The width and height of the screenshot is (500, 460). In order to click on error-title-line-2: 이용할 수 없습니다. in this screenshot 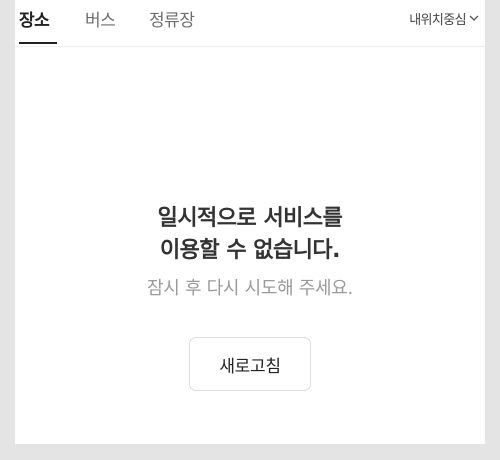, I will do `click(250, 250)`.